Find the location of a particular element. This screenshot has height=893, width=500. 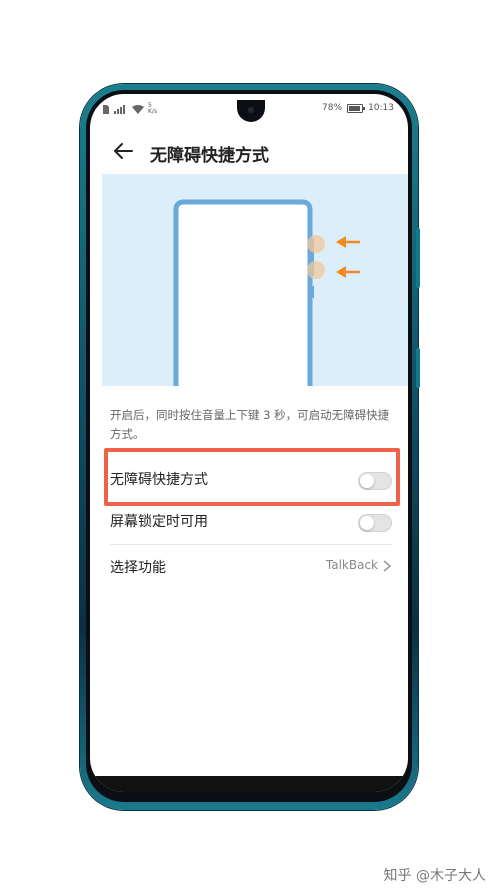

setting-value: TalkBack is located at coordinates (351, 565).